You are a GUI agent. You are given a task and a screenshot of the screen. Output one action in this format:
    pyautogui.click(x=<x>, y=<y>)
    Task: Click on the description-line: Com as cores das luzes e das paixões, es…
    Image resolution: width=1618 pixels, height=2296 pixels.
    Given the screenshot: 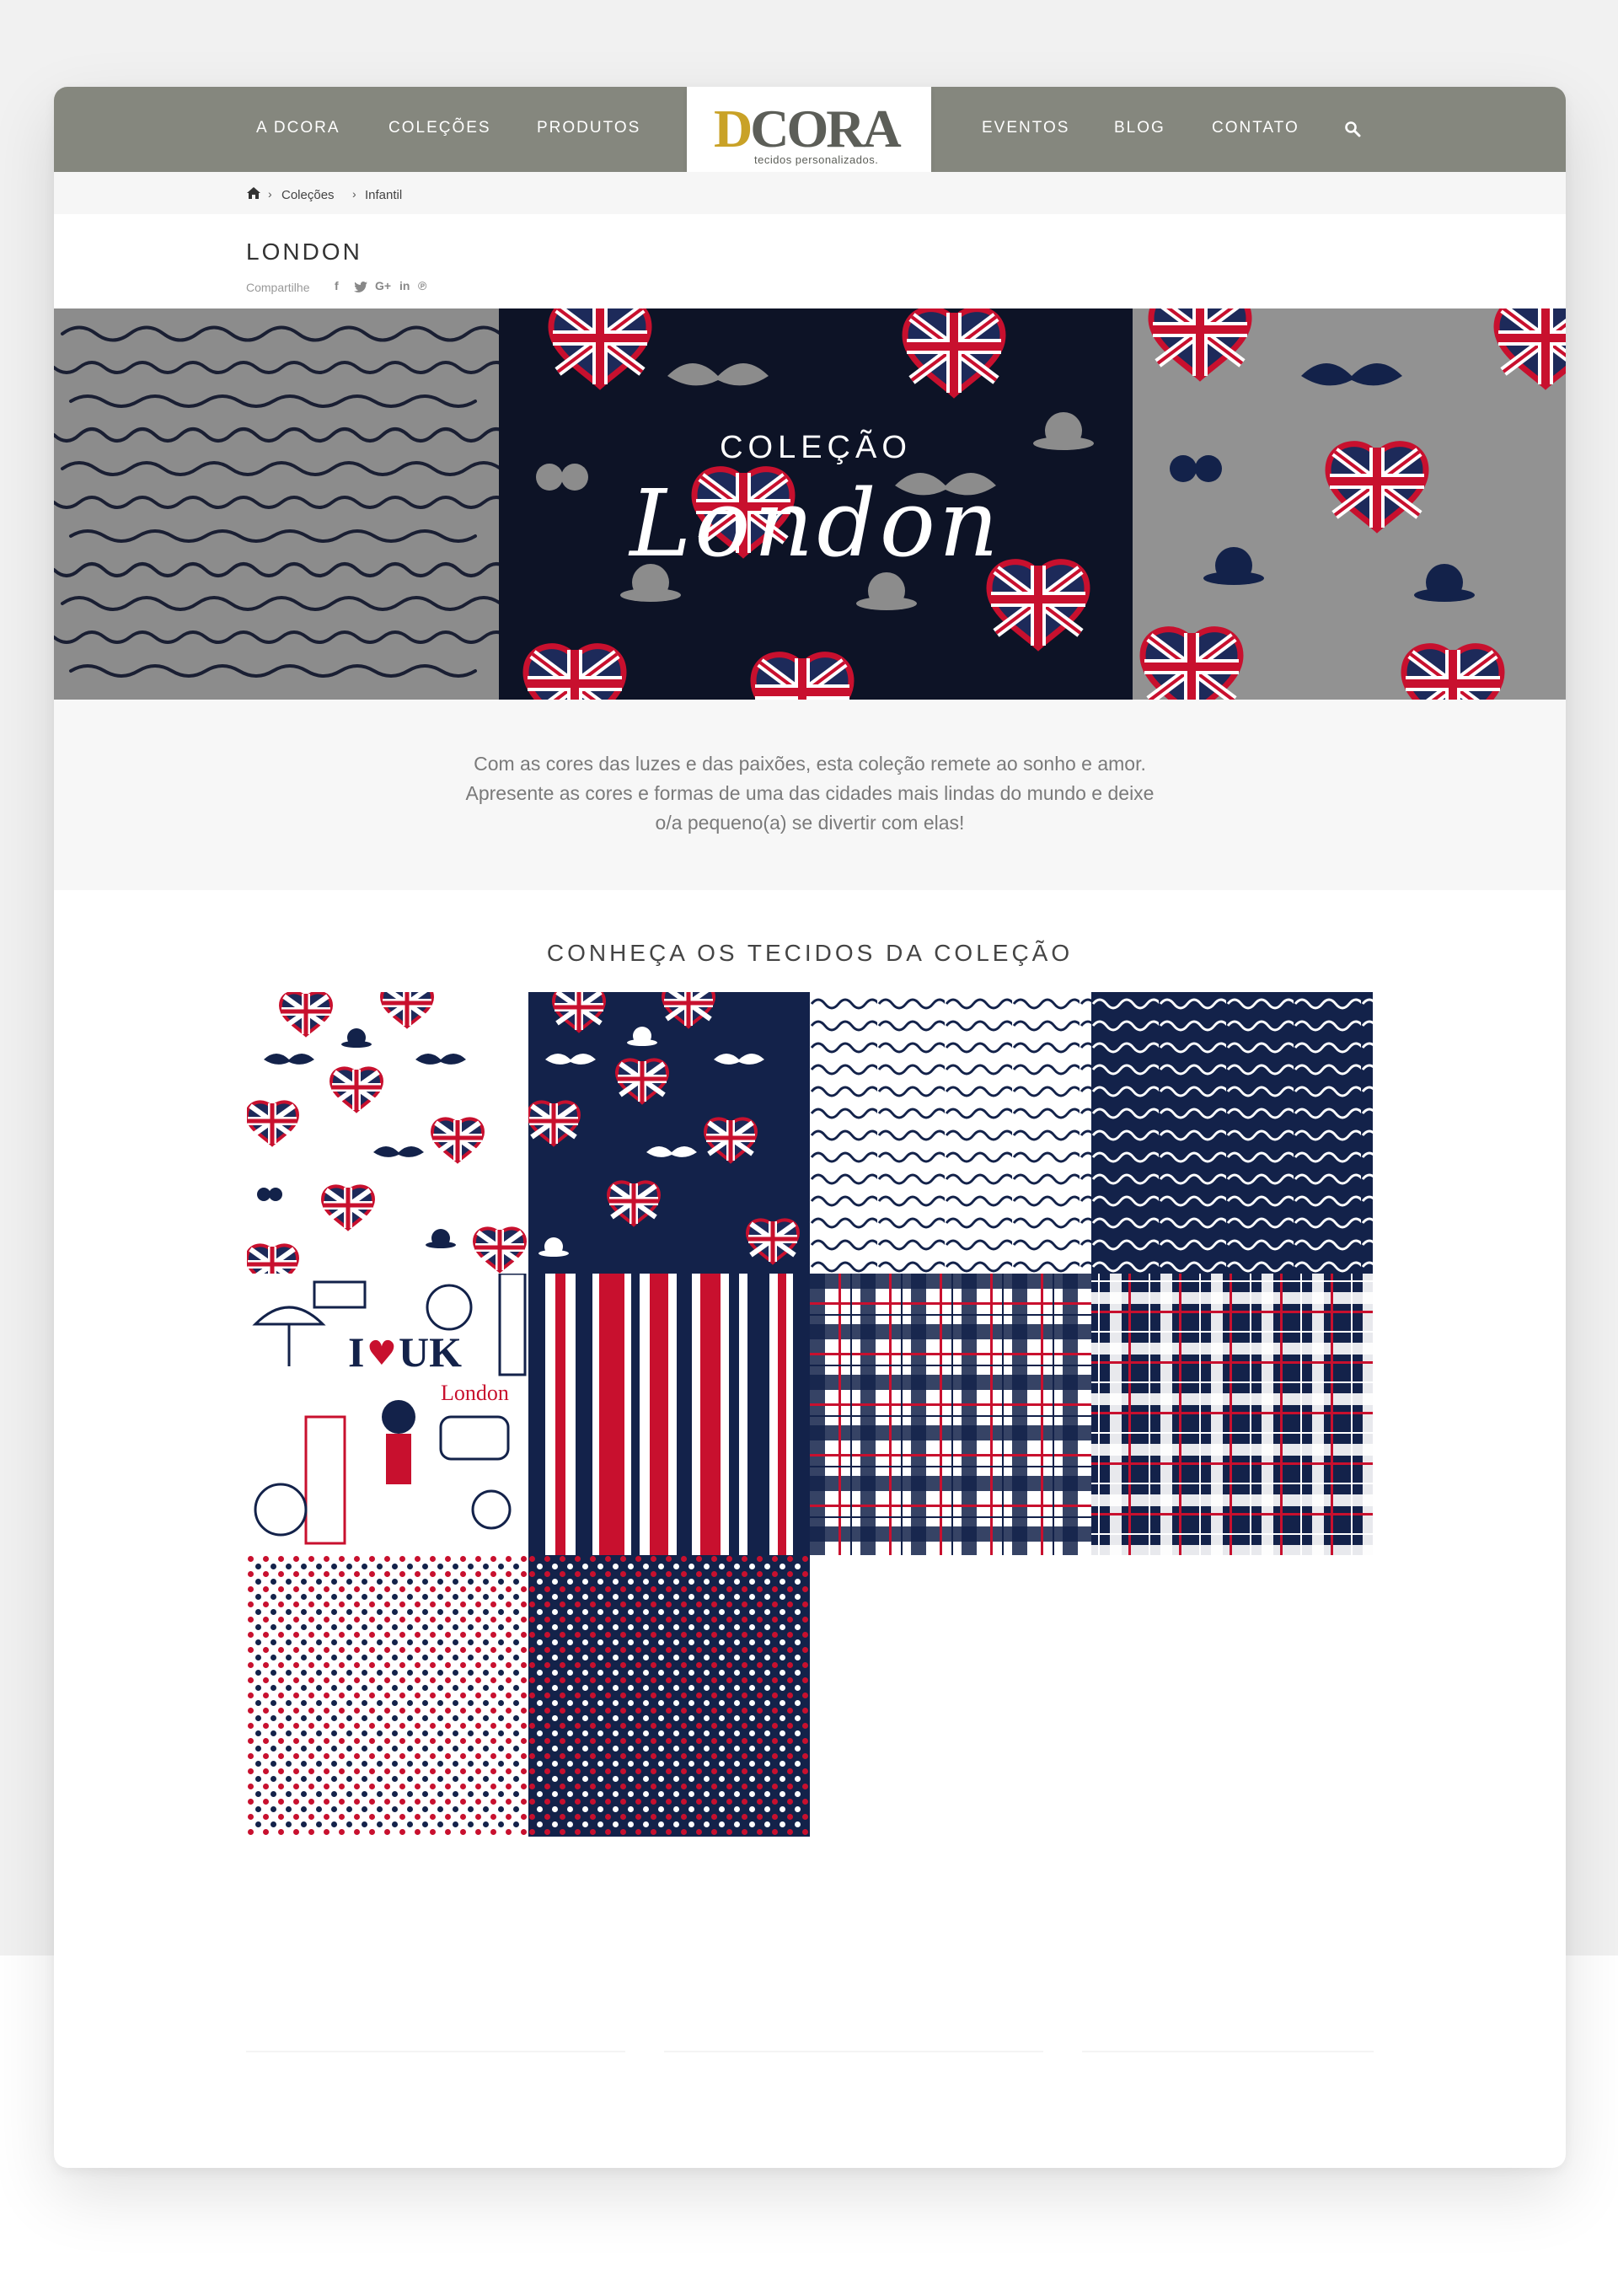 What is the action you would take?
    pyautogui.click(x=810, y=764)
    